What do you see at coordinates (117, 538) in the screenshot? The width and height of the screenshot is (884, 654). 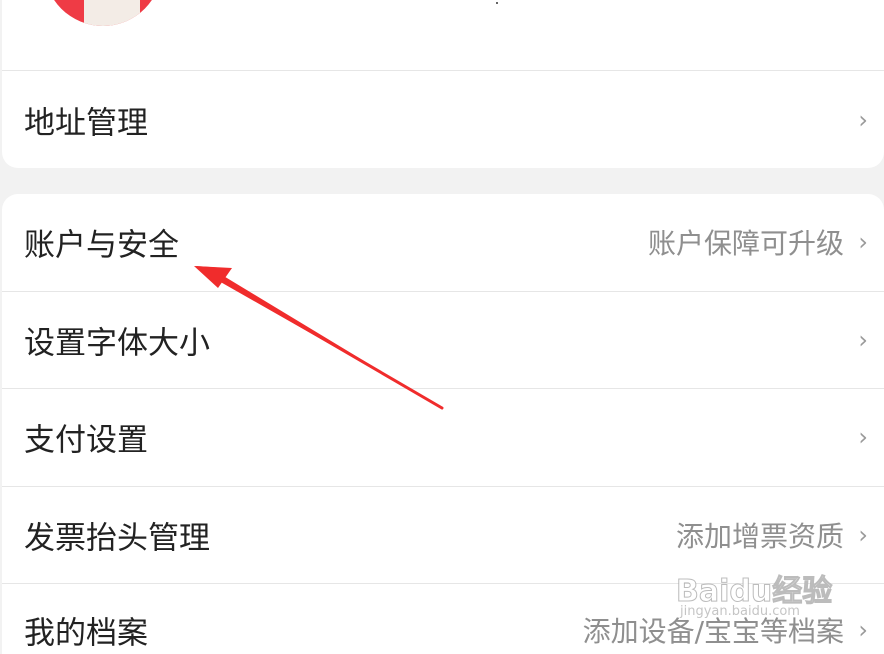 I see `menu-row-label: 发票抬头管理` at bounding box center [117, 538].